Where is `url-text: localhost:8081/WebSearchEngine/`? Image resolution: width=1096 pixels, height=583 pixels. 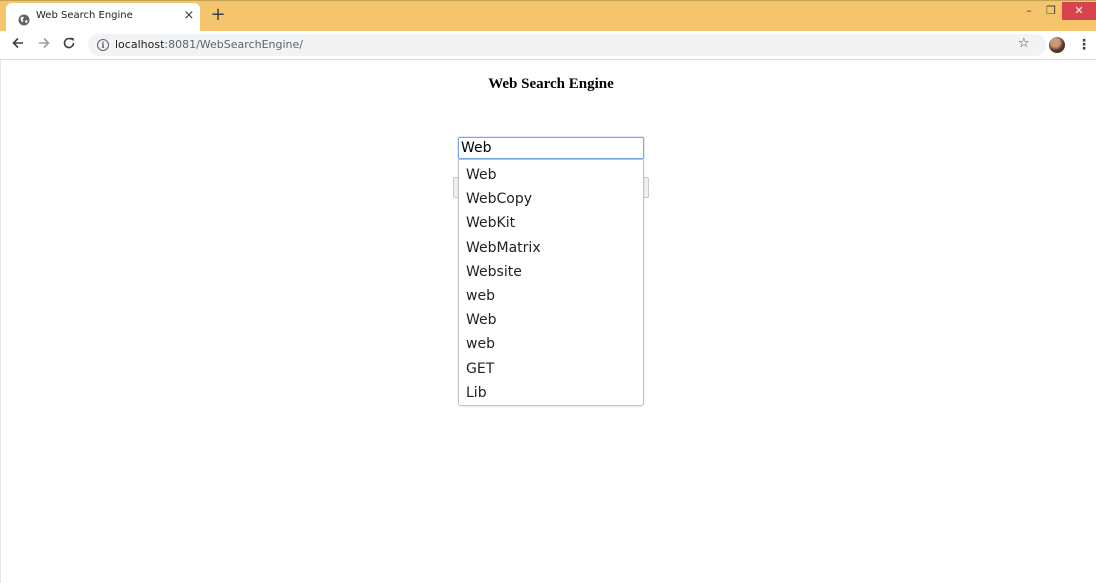 url-text: localhost:8081/WebSearchEngine/ is located at coordinates (209, 44).